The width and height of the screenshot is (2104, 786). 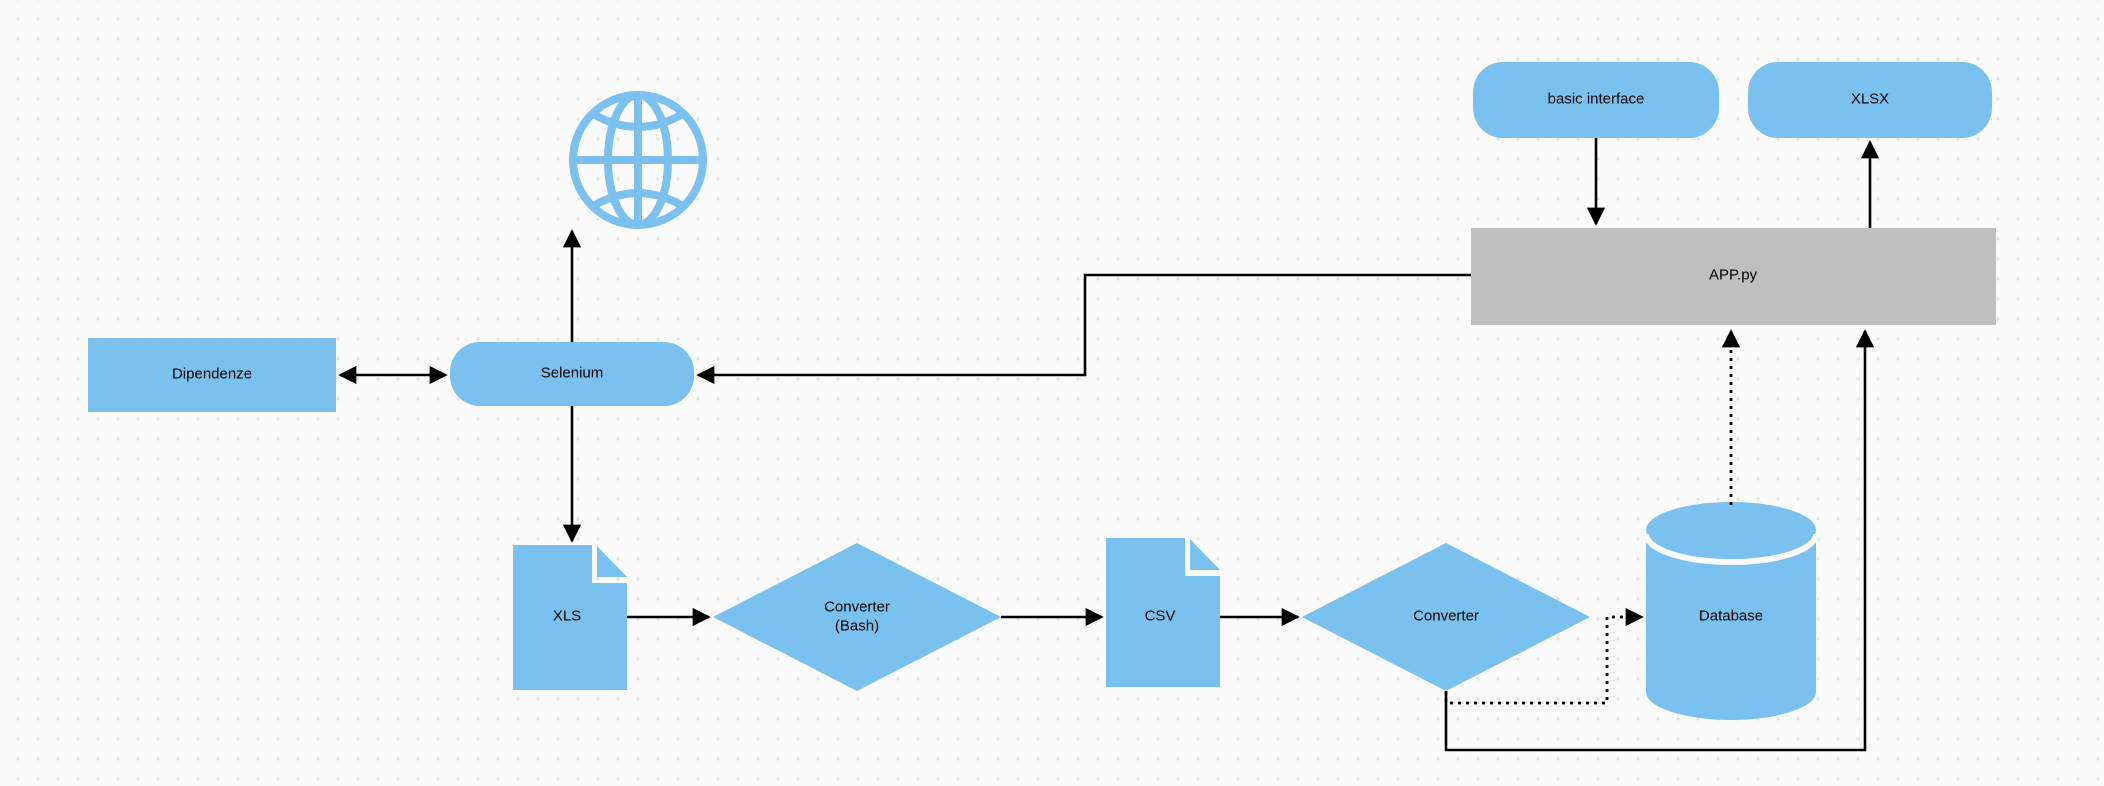 I want to click on node-xls, so click(x=570, y=617).